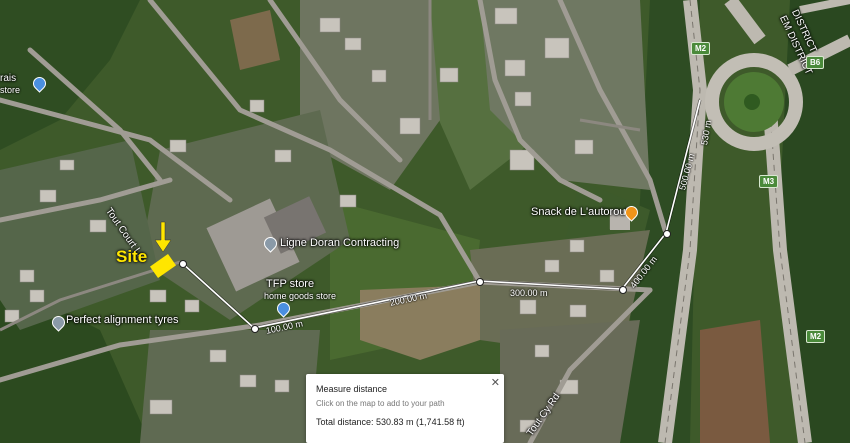 This screenshot has height=443, width=850. What do you see at coordinates (816, 336) in the screenshot?
I see `route-shield-m2-south: M2` at bounding box center [816, 336].